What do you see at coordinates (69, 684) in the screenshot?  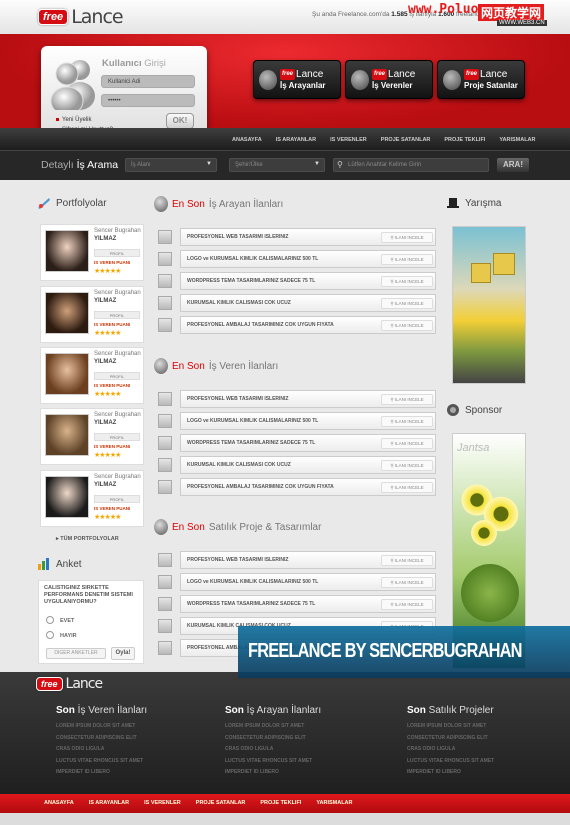 I see `footer-logo: free Lance` at bounding box center [69, 684].